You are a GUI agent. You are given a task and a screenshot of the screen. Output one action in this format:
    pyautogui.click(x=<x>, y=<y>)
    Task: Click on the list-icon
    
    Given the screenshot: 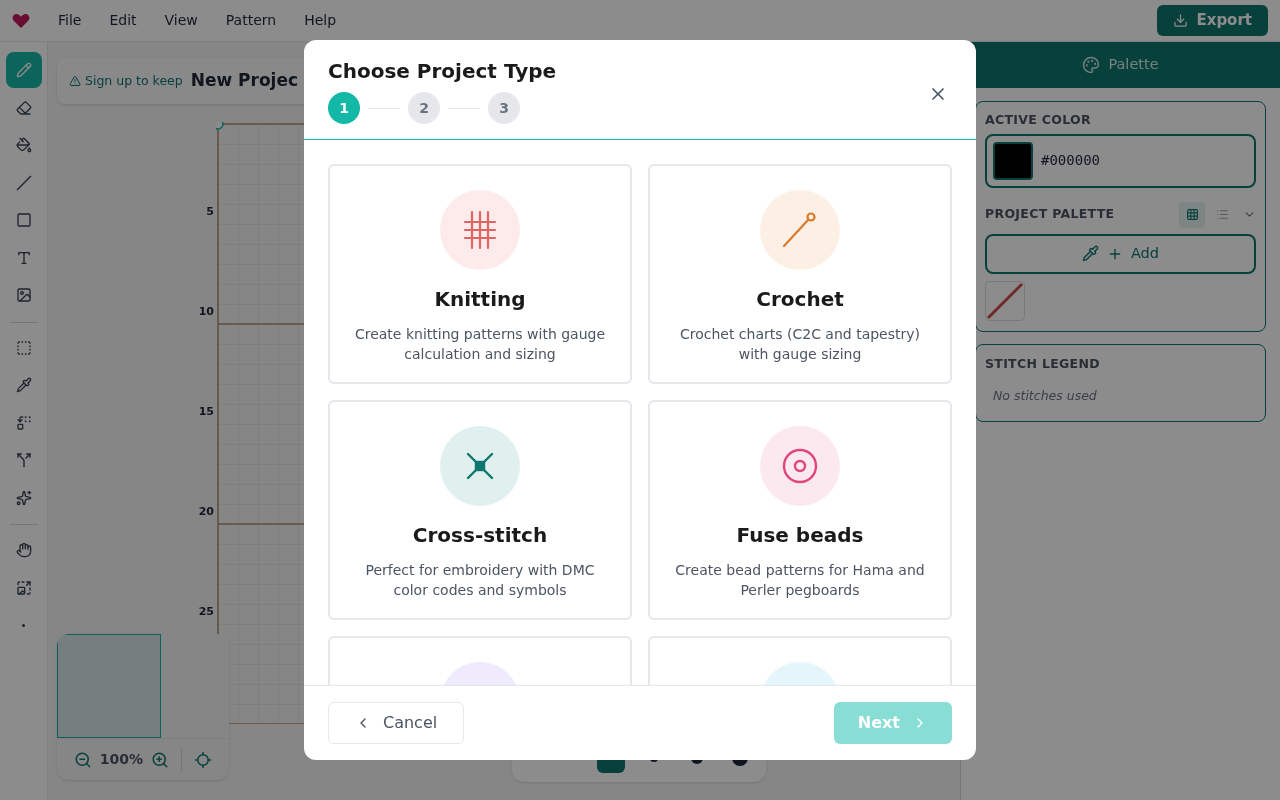 What is the action you would take?
    pyautogui.click(x=1222, y=215)
    